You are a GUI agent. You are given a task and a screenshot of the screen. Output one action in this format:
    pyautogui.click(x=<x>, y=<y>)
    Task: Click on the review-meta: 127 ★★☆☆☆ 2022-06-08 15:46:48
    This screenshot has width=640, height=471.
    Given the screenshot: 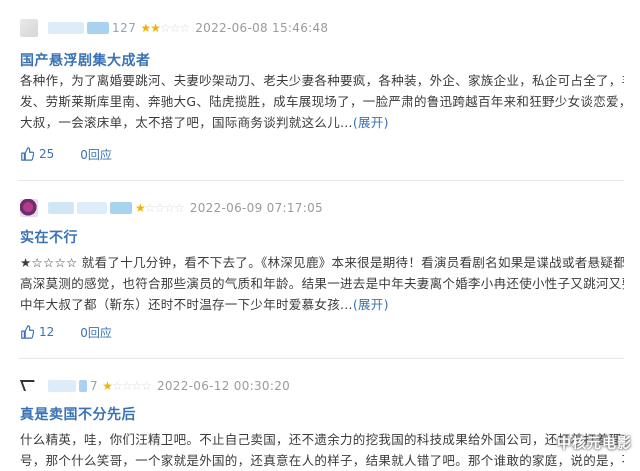 What is the action you would take?
    pyautogui.click(x=174, y=28)
    